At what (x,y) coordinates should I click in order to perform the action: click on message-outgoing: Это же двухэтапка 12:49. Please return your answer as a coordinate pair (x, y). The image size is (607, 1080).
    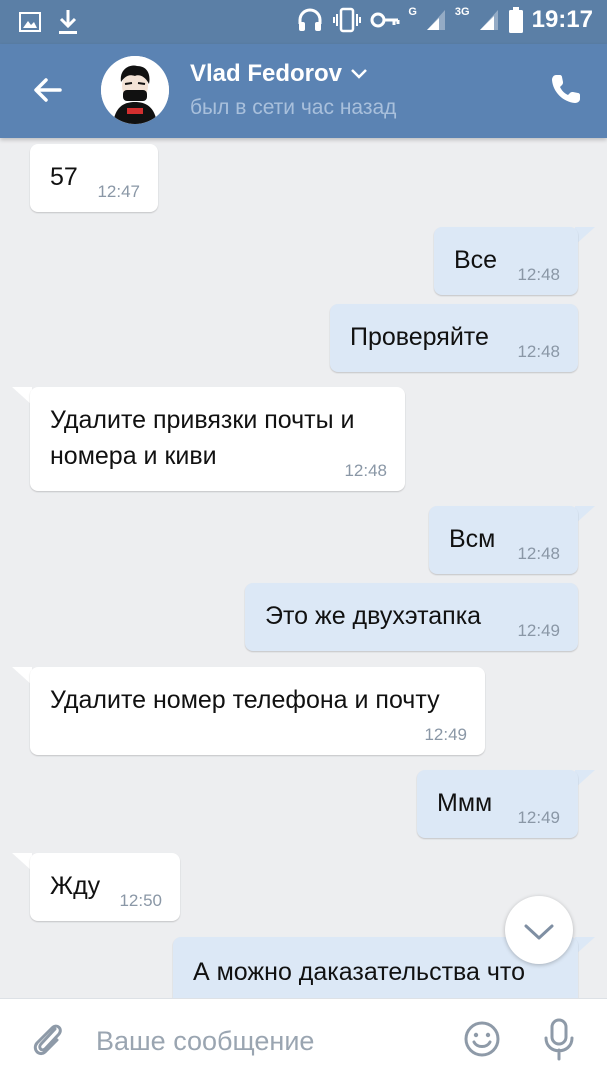
    Looking at the image, I should click on (411, 617).